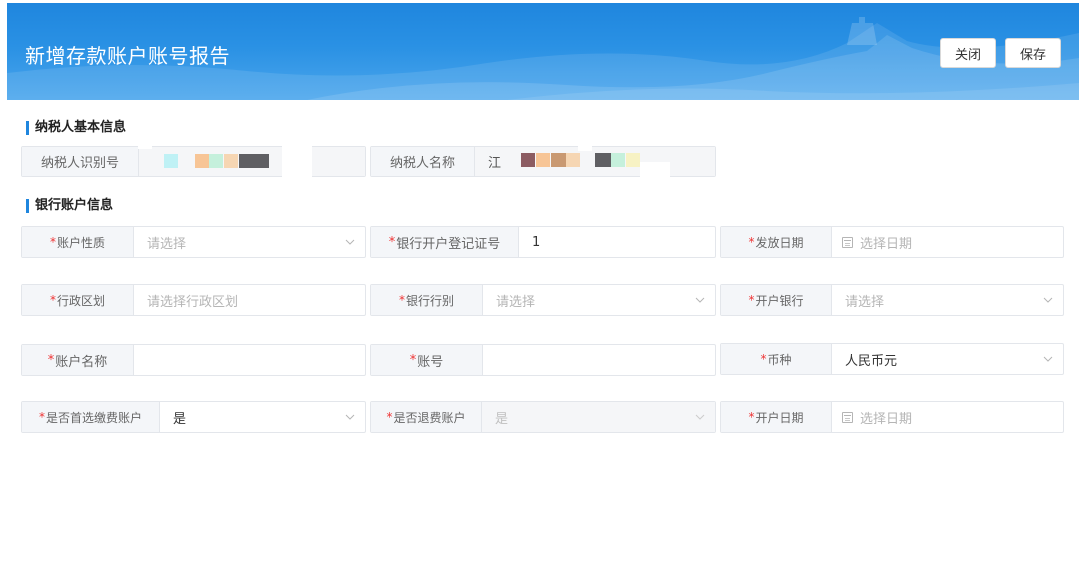 Image resolution: width=1080 pixels, height=572 pixels. What do you see at coordinates (429, 300) in the screenshot?
I see `bank-type-label: 银行行别` at bounding box center [429, 300].